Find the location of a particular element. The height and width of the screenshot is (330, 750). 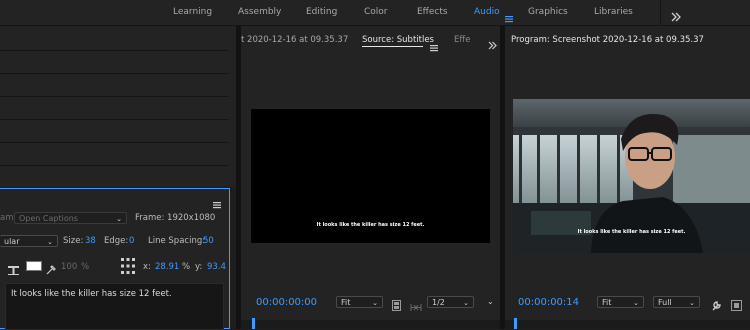

tab-source-subtitles: Source: Subtitles is located at coordinates (398, 40).